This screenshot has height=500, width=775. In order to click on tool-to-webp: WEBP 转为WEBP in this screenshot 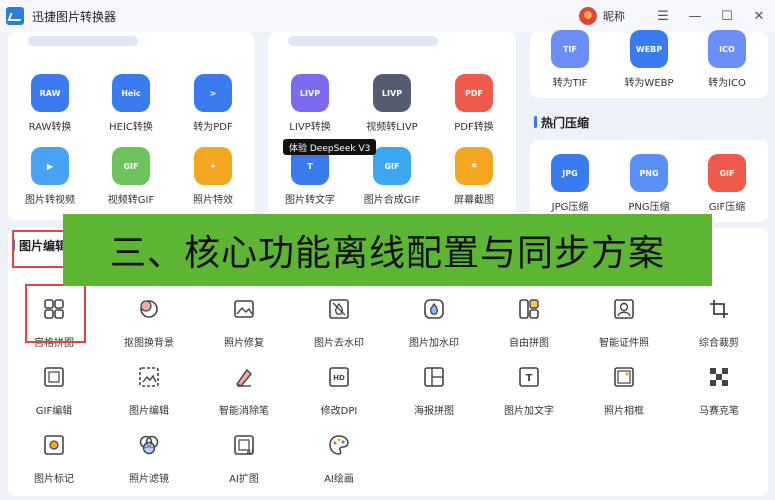, I will do `click(649, 59)`.